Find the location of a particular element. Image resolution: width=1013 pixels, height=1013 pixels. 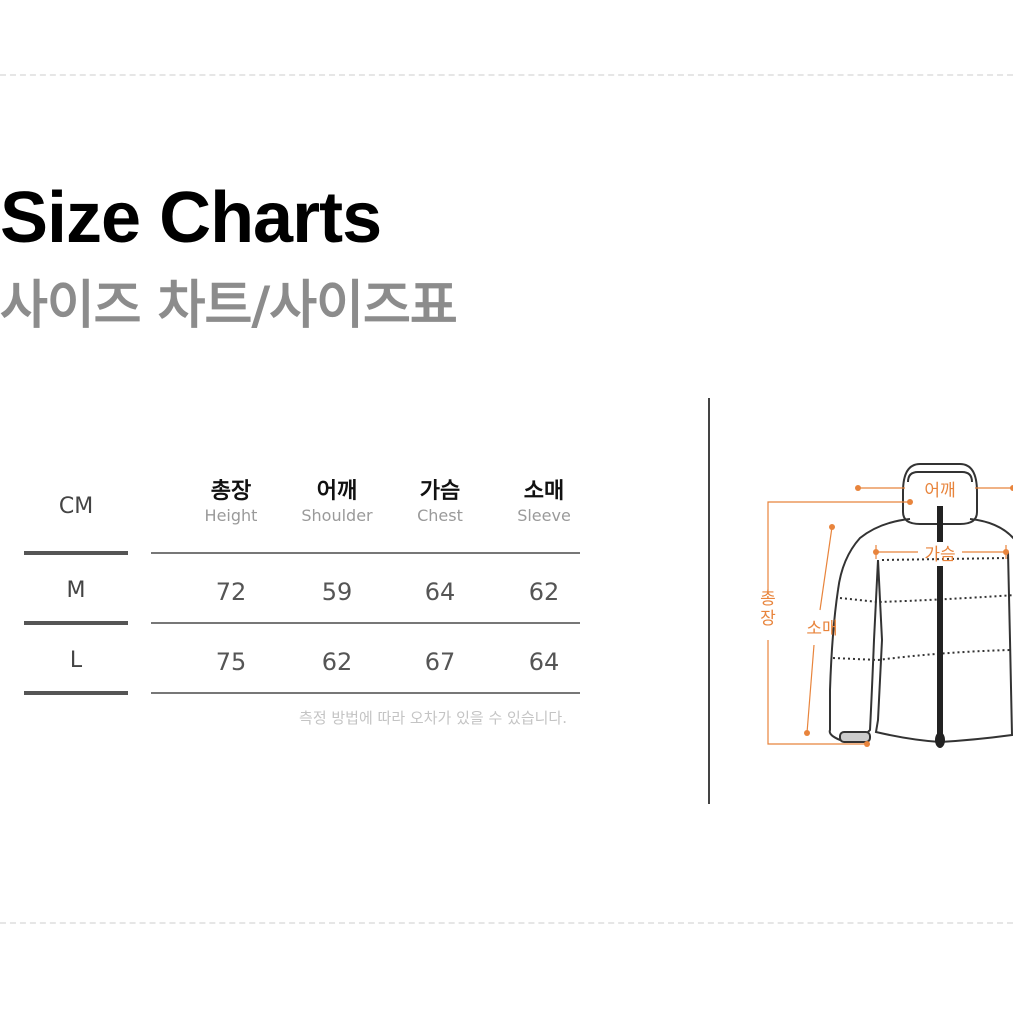

unit-label: CM is located at coordinates (76, 506).